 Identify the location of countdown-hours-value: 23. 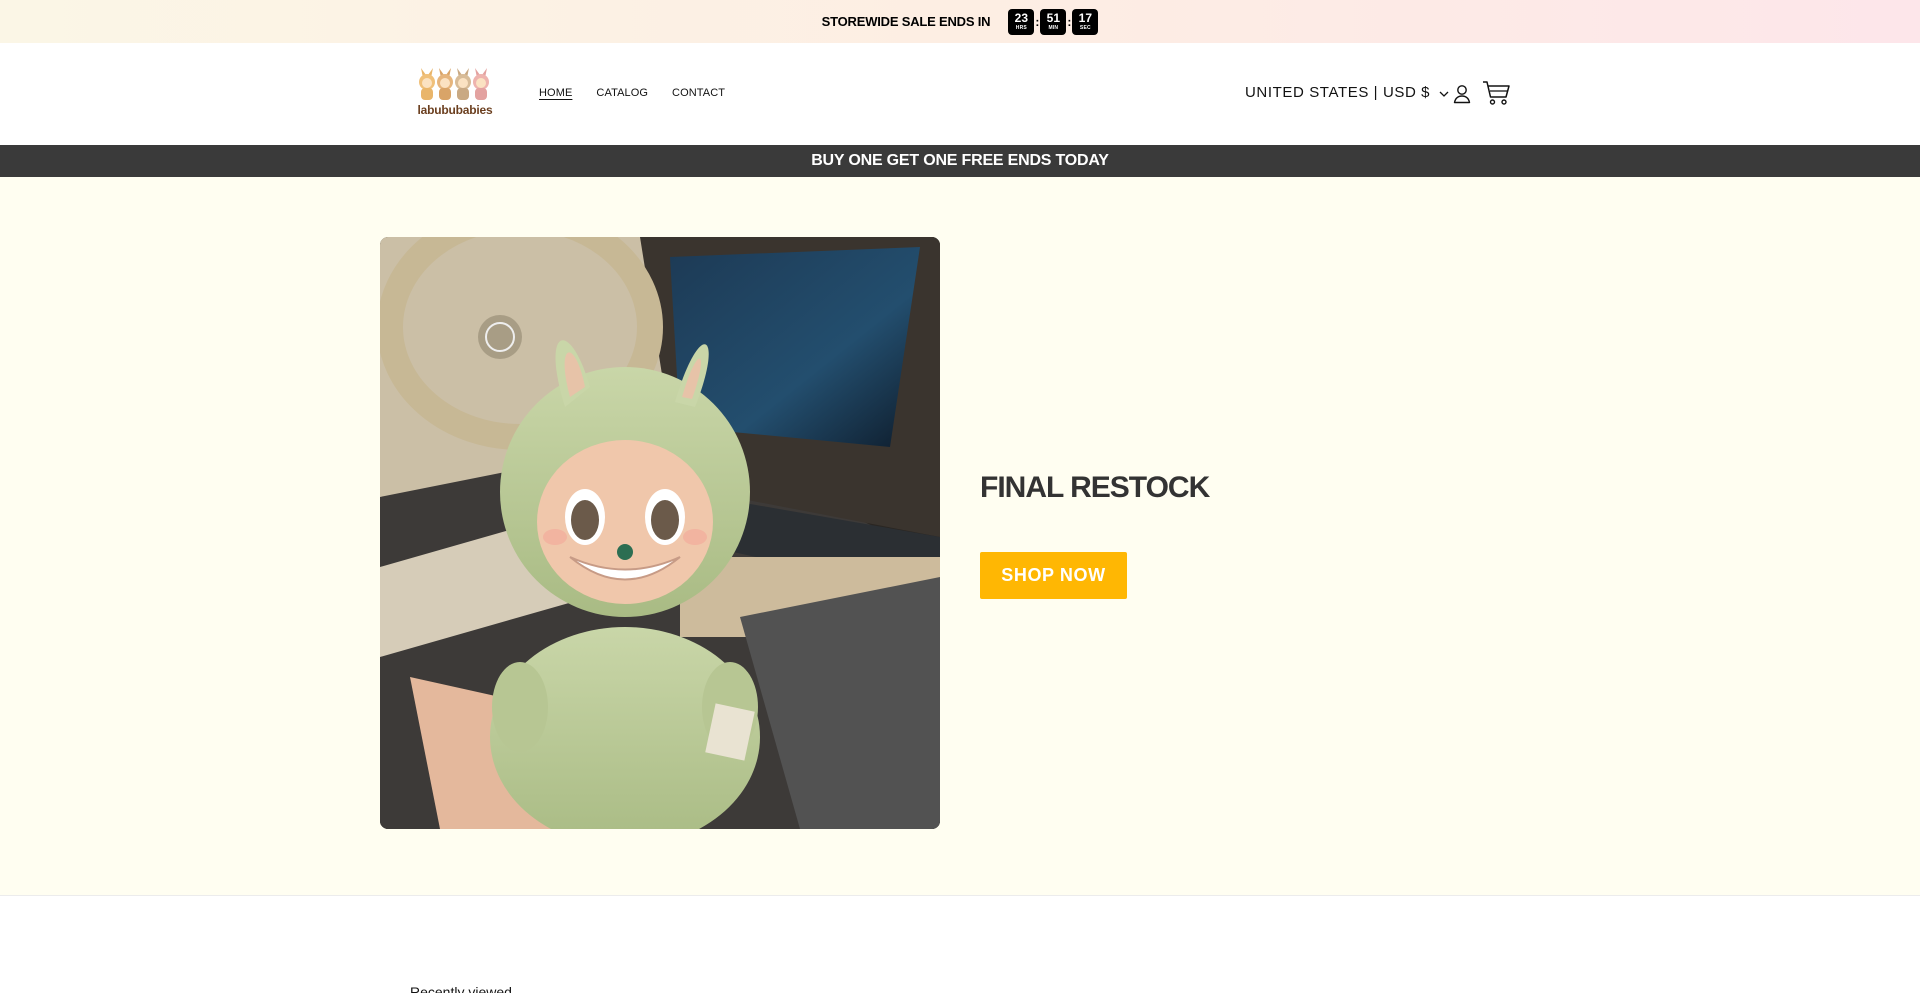
(1021, 18).